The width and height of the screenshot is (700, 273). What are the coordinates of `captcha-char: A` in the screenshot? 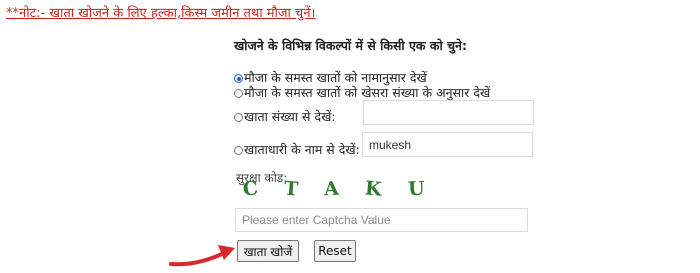 It's located at (331, 189).